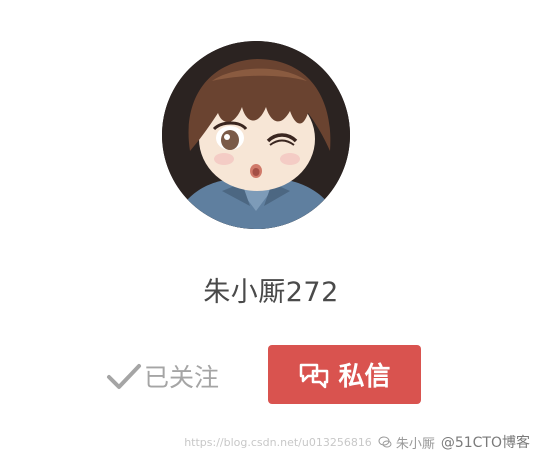 The height and width of the screenshot is (464, 542). I want to click on private-message-button: 私信, so click(344, 374).